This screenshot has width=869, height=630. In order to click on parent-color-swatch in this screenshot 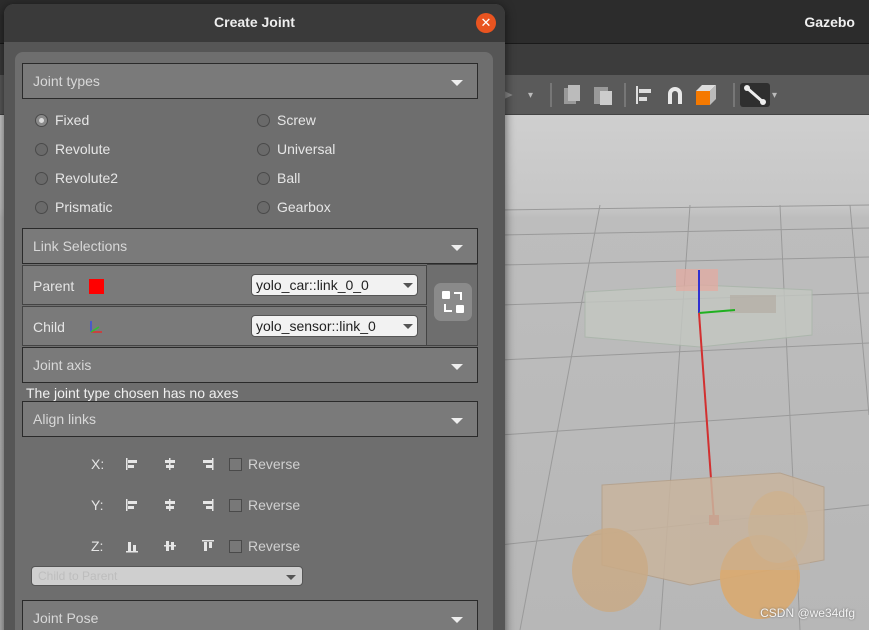, I will do `click(96, 286)`.